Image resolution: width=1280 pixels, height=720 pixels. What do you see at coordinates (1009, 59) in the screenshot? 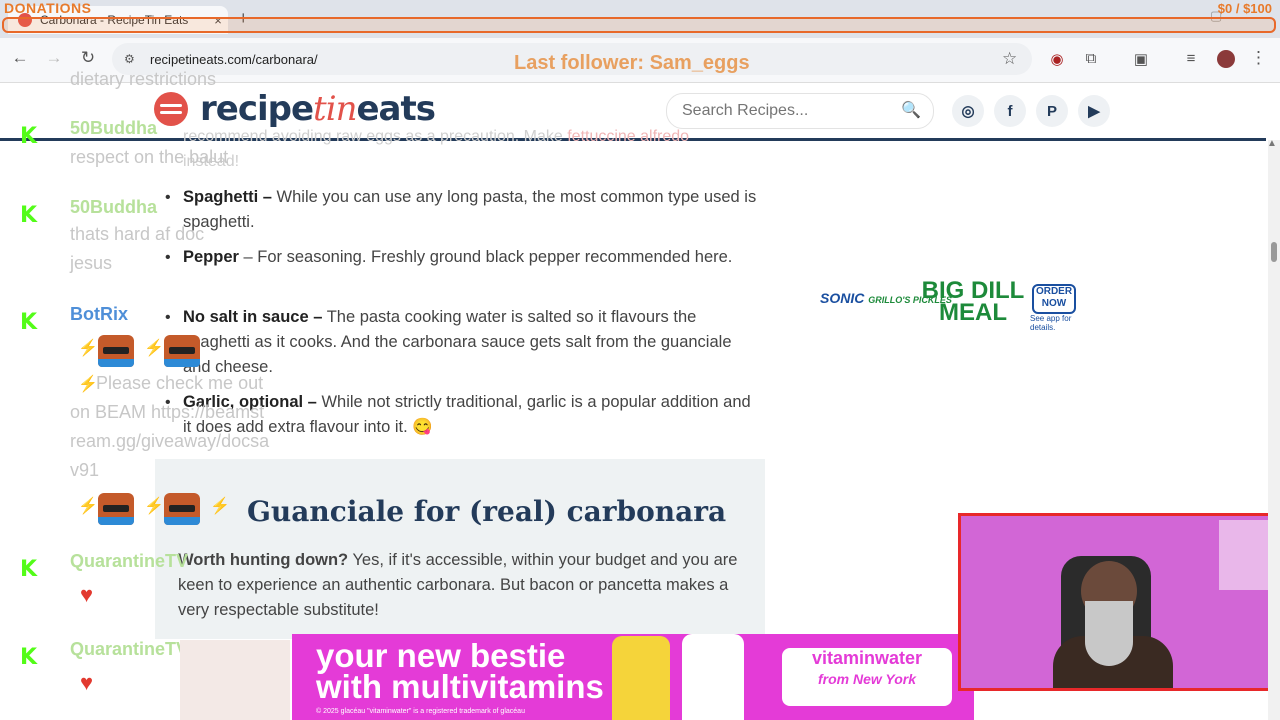
I see `bookmark-star-icon: ☆` at bounding box center [1009, 59].